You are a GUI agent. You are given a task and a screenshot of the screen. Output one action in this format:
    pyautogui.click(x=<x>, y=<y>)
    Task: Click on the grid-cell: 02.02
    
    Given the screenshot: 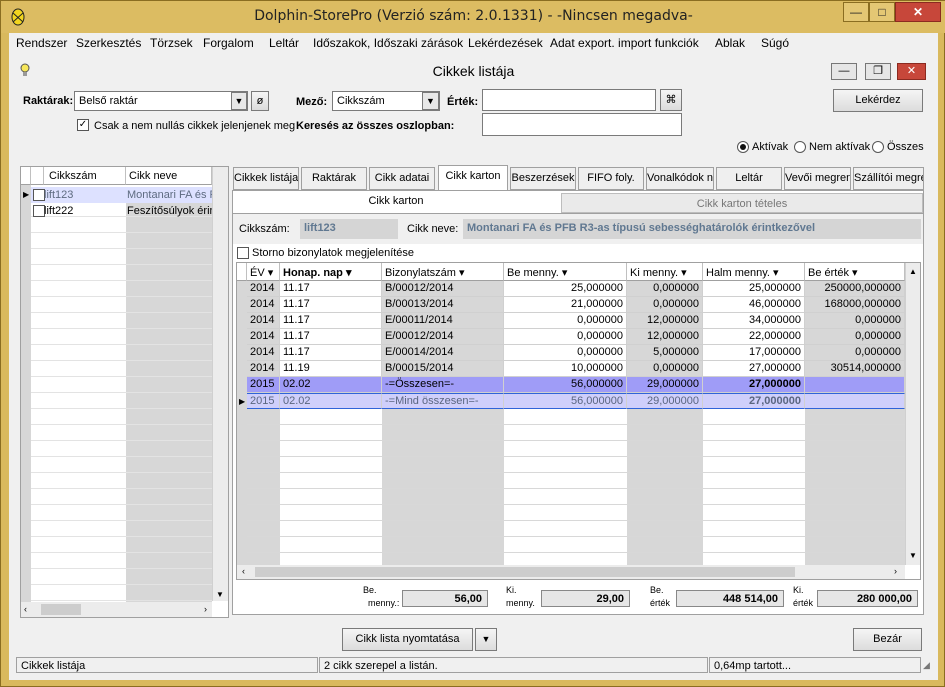 What is the action you would take?
    pyautogui.click(x=331, y=401)
    